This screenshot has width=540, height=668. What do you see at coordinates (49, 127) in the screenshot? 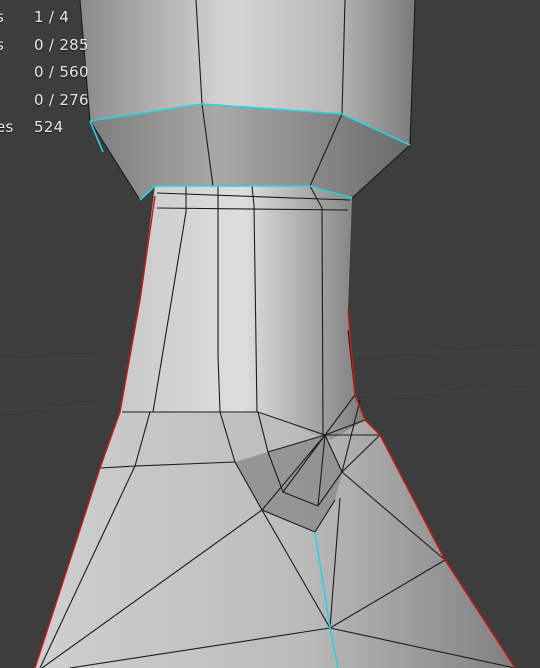
I see `stat-value: 524` at bounding box center [49, 127].